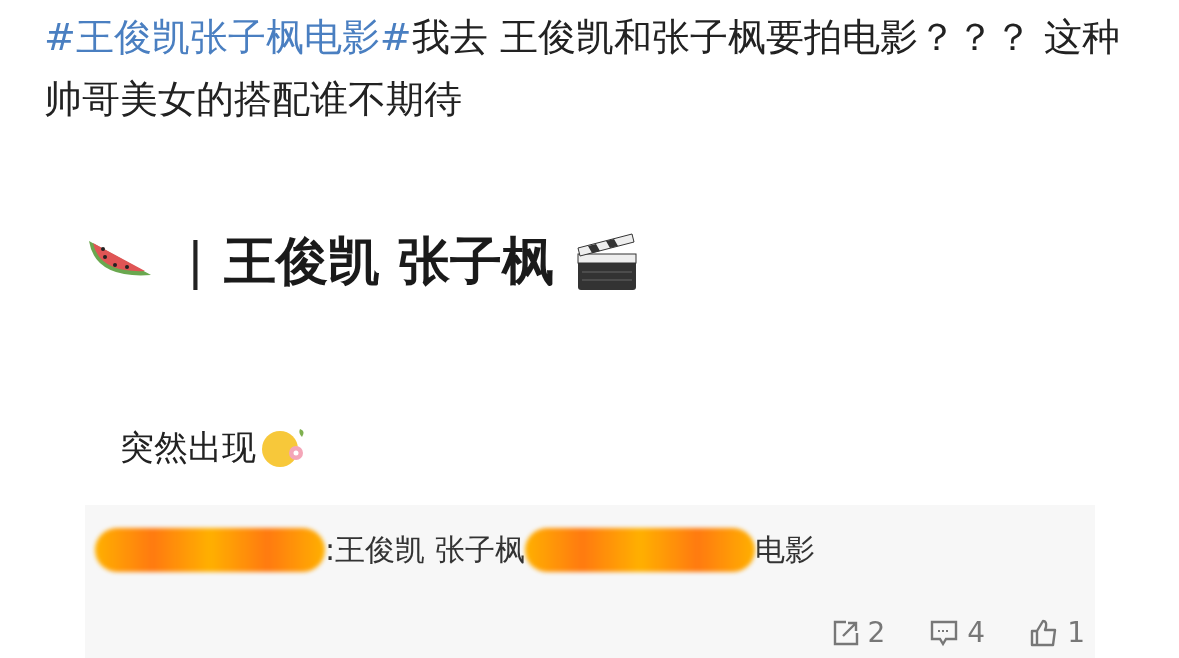 The height and width of the screenshot is (658, 1179). I want to click on repost-text: :王俊凯 张子枫, so click(425, 550).